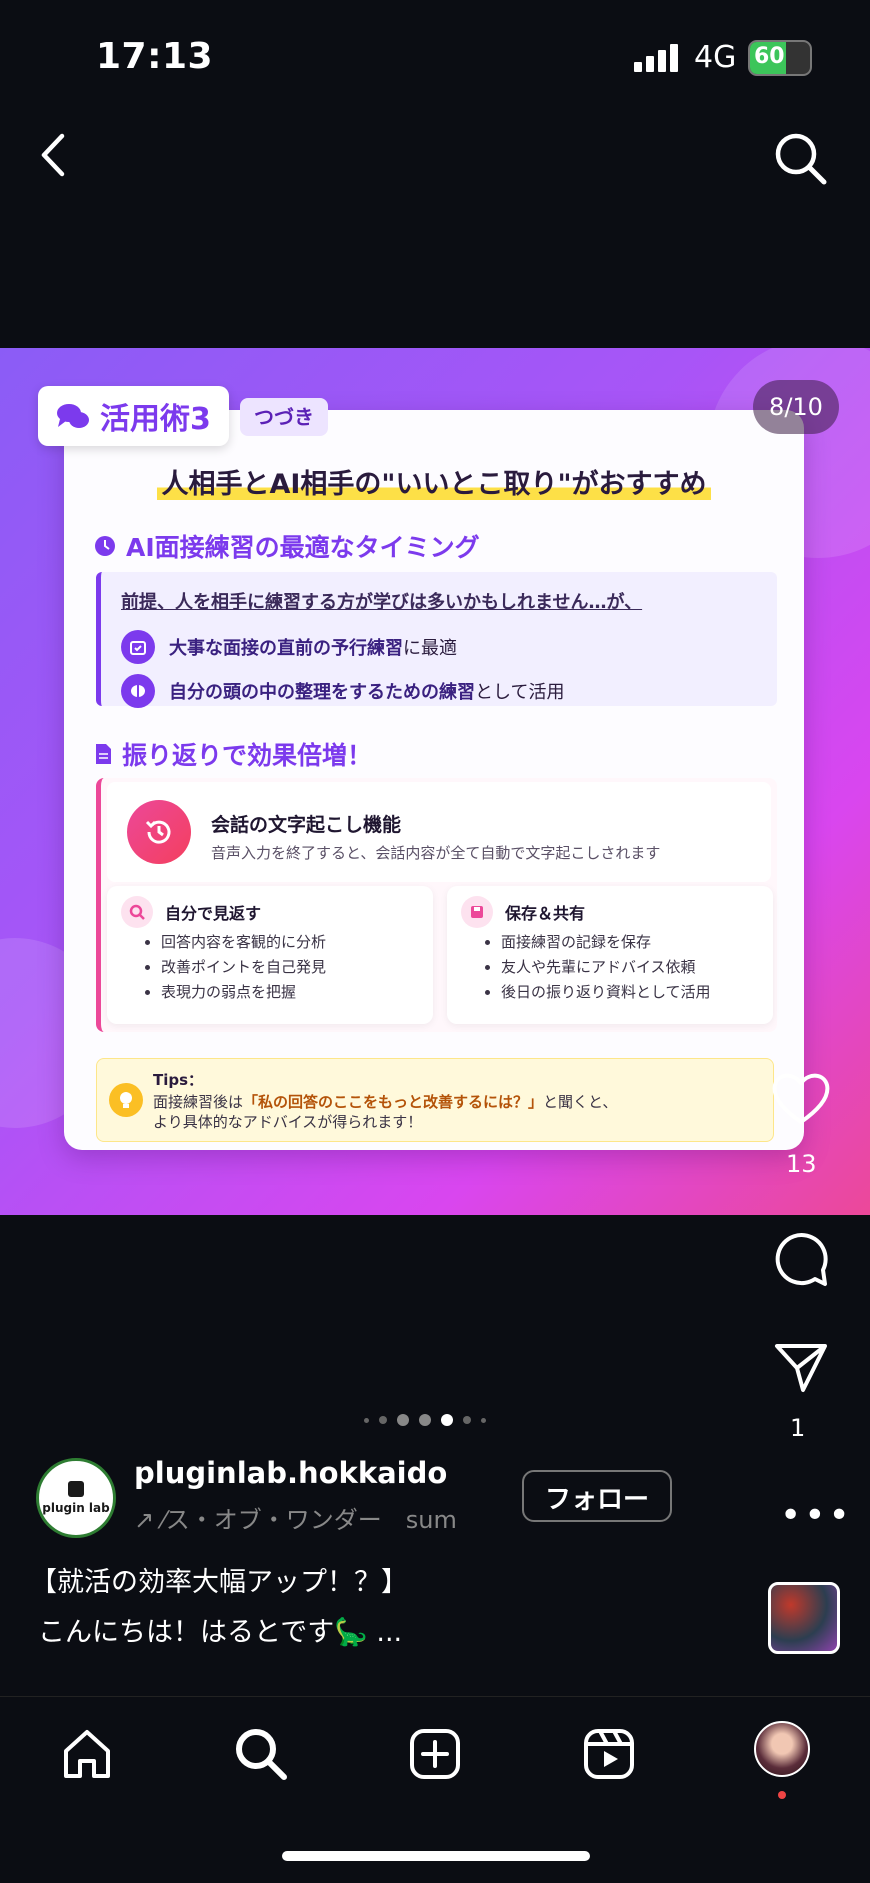 Image resolution: width=870 pixels, height=1883 pixels. What do you see at coordinates (76, 1508) in the screenshot?
I see `avatar-label: plugin lab` at bounding box center [76, 1508].